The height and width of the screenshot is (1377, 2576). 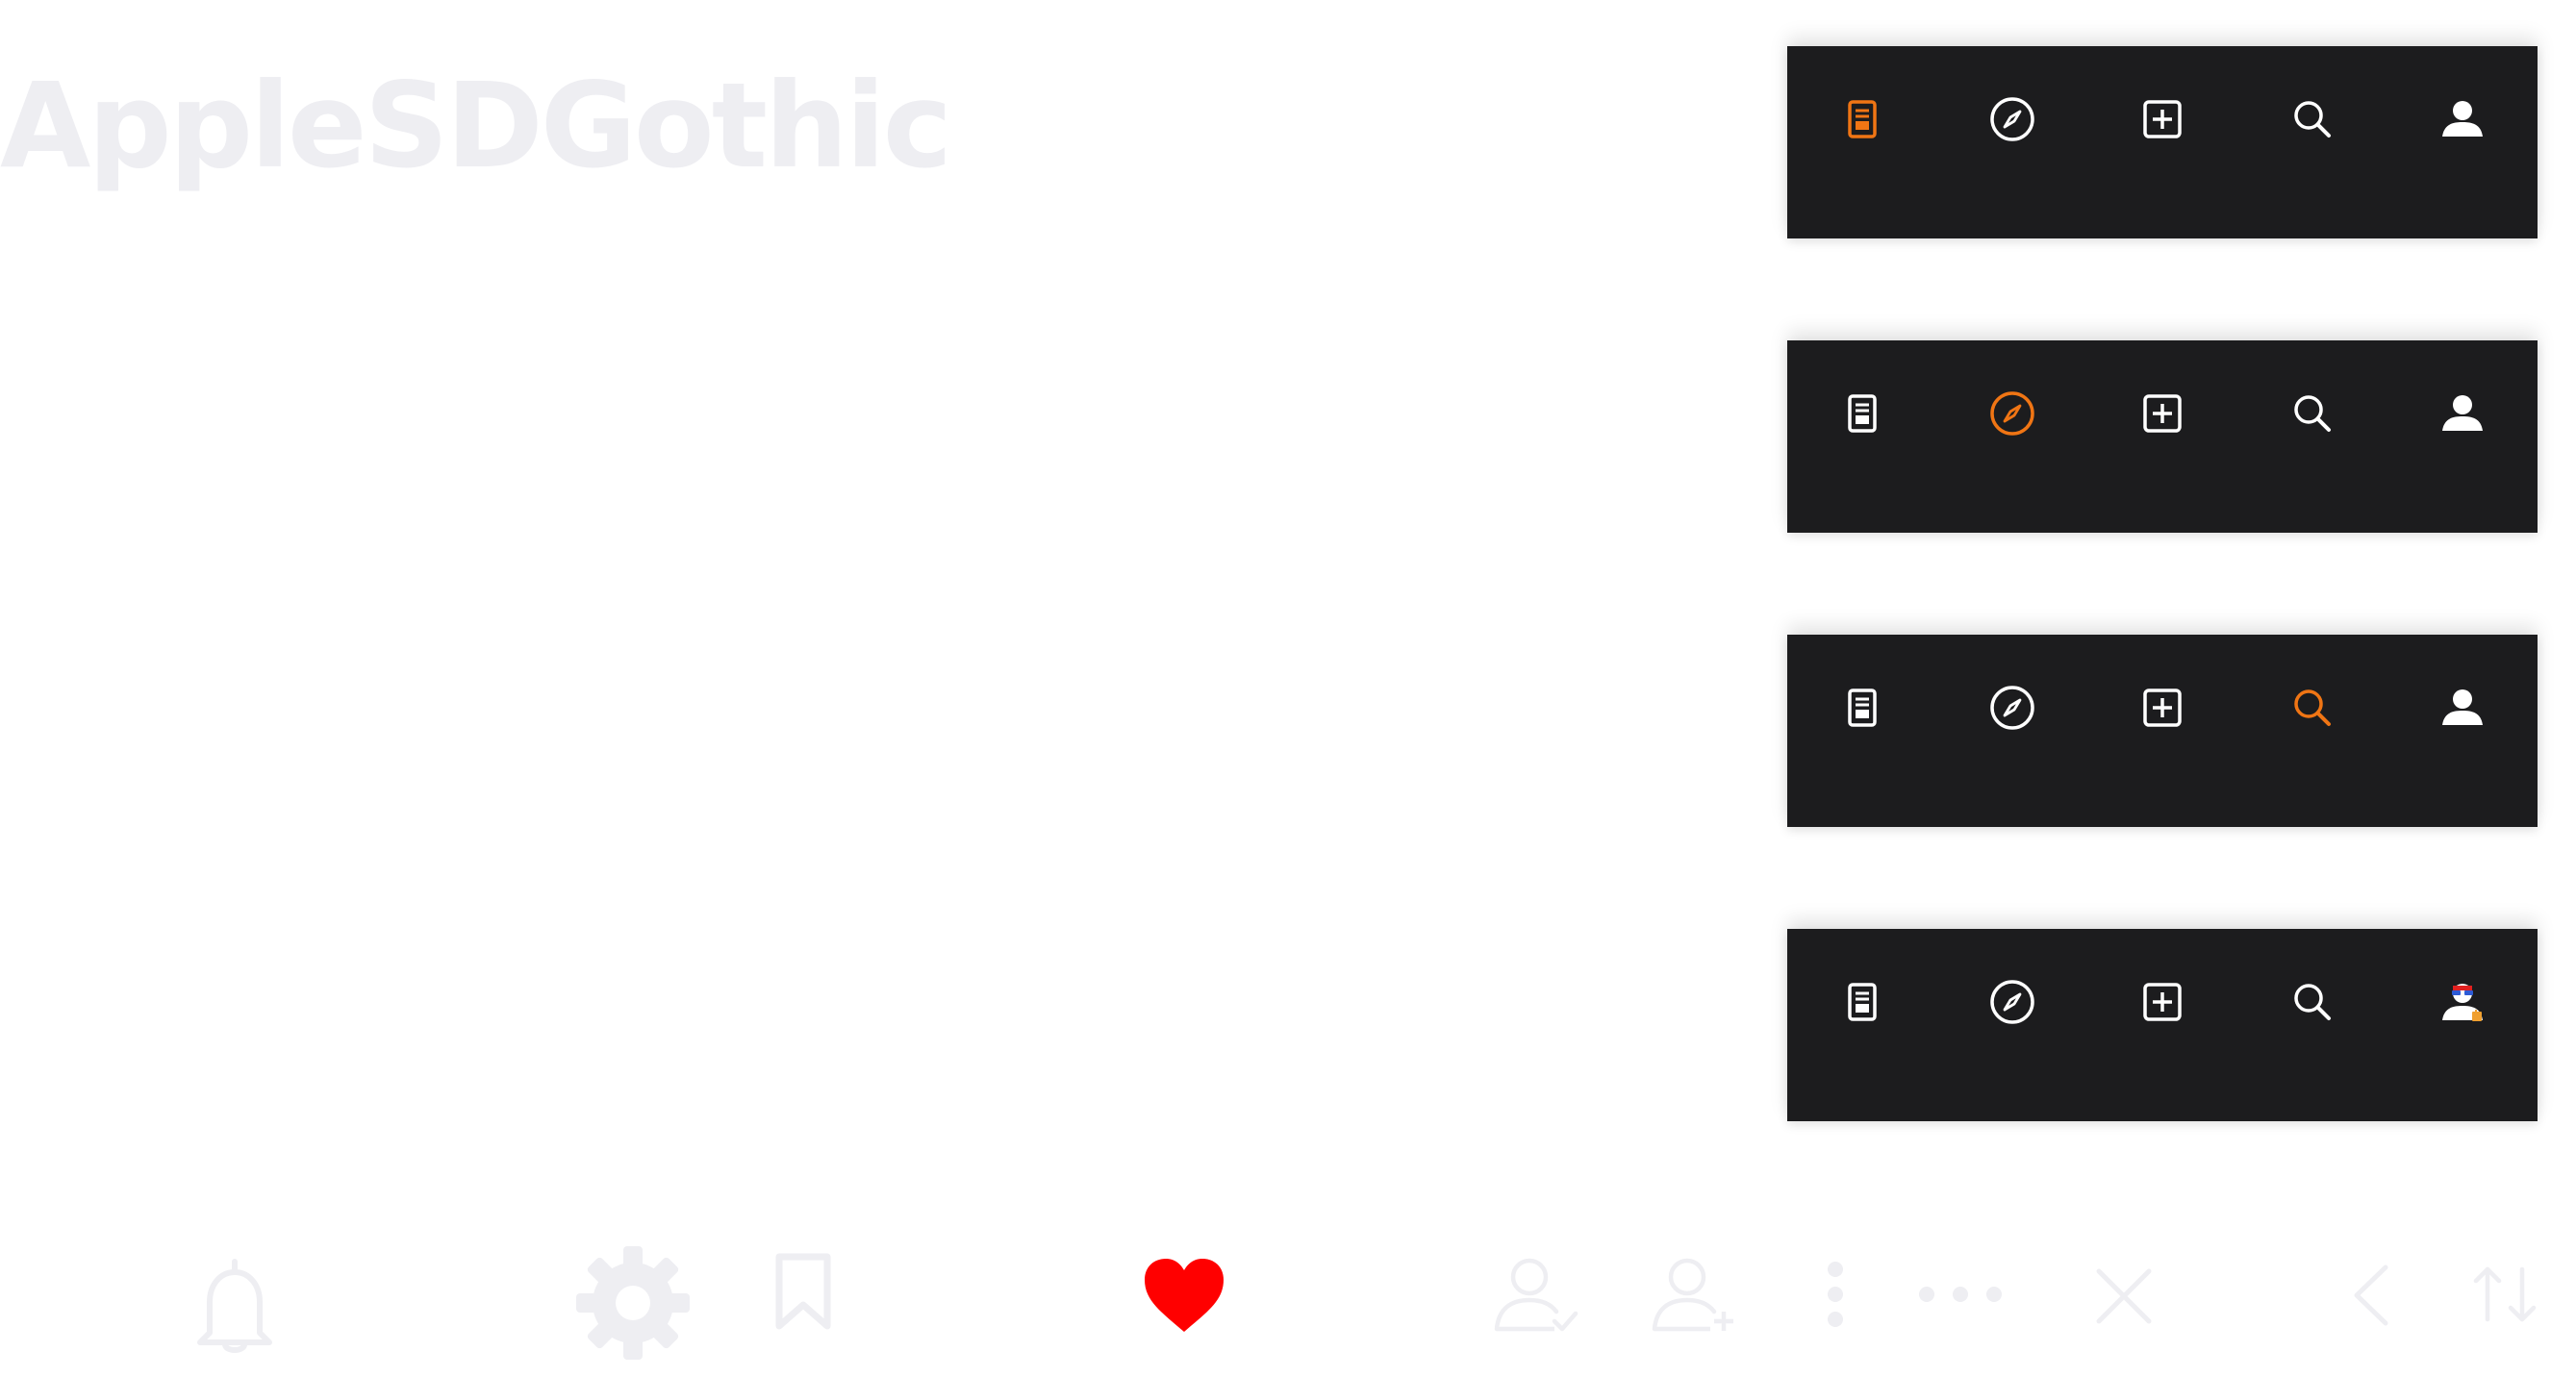 What do you see at coordinates (1184, 1295) in the screenshot?
I see `heart-icon` at bounding box center [1184, 1295].